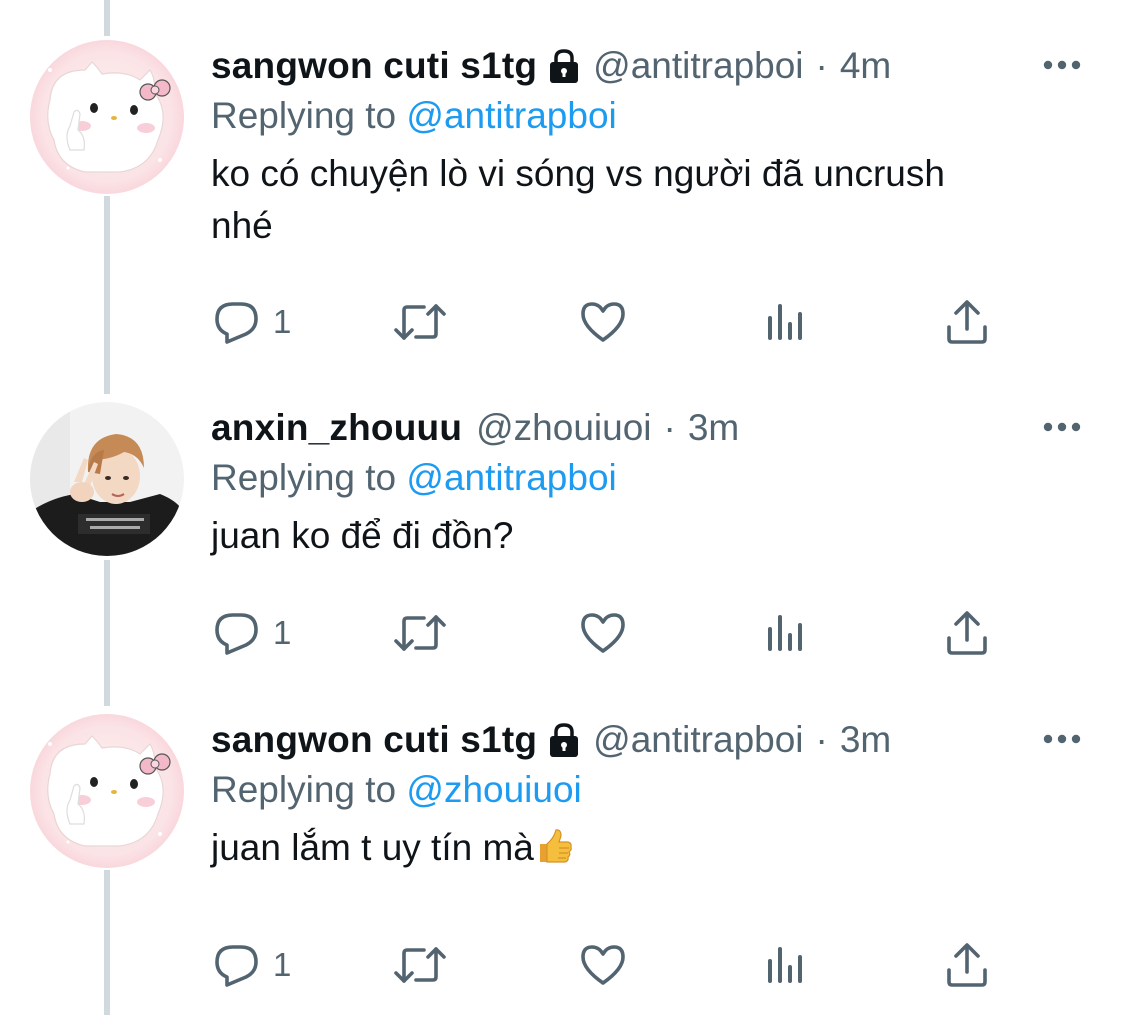 This screenshot has height=1015, width=1125. I want to click on thumbs-up-emoji-icon, so click(554, 846).